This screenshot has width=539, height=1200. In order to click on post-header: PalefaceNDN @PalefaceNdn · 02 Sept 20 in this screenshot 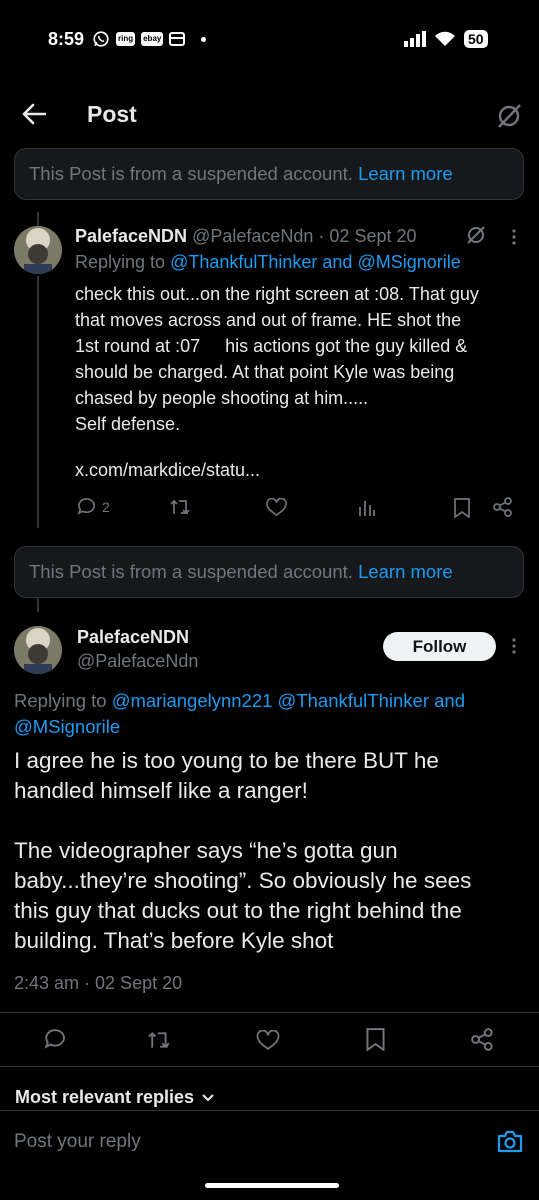, I will do `click(246, 236)`.